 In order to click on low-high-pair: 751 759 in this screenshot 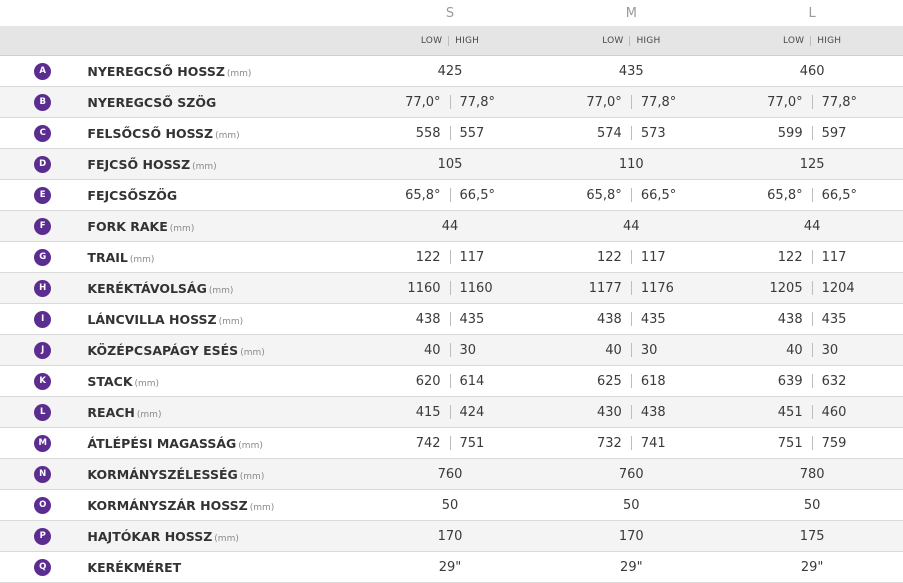, I will do `click(812, 443)`.